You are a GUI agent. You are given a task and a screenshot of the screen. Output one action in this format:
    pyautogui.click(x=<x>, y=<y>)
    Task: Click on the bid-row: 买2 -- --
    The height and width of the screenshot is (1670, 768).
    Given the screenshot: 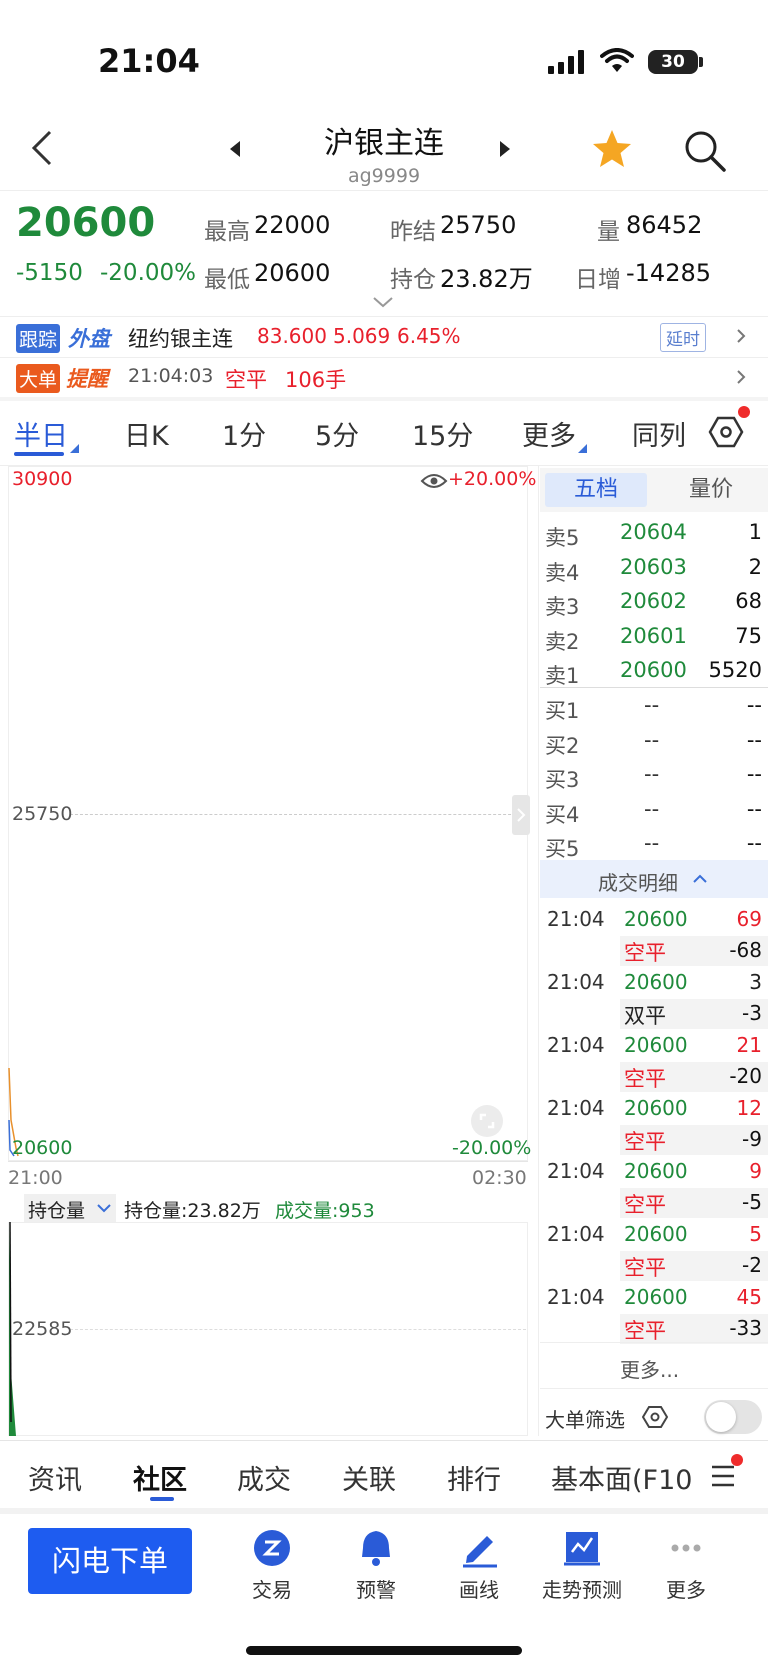 What is the action you would take?
    pyautogui.click(x=654, y=741)
    